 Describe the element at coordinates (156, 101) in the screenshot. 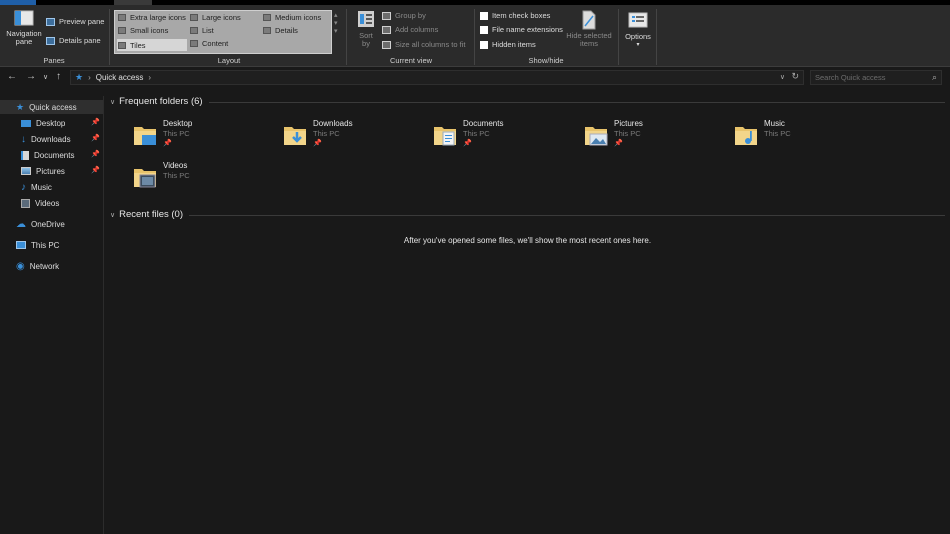

I see `frequent-folders-header: ∨ Frequent folders (6)` at that location.